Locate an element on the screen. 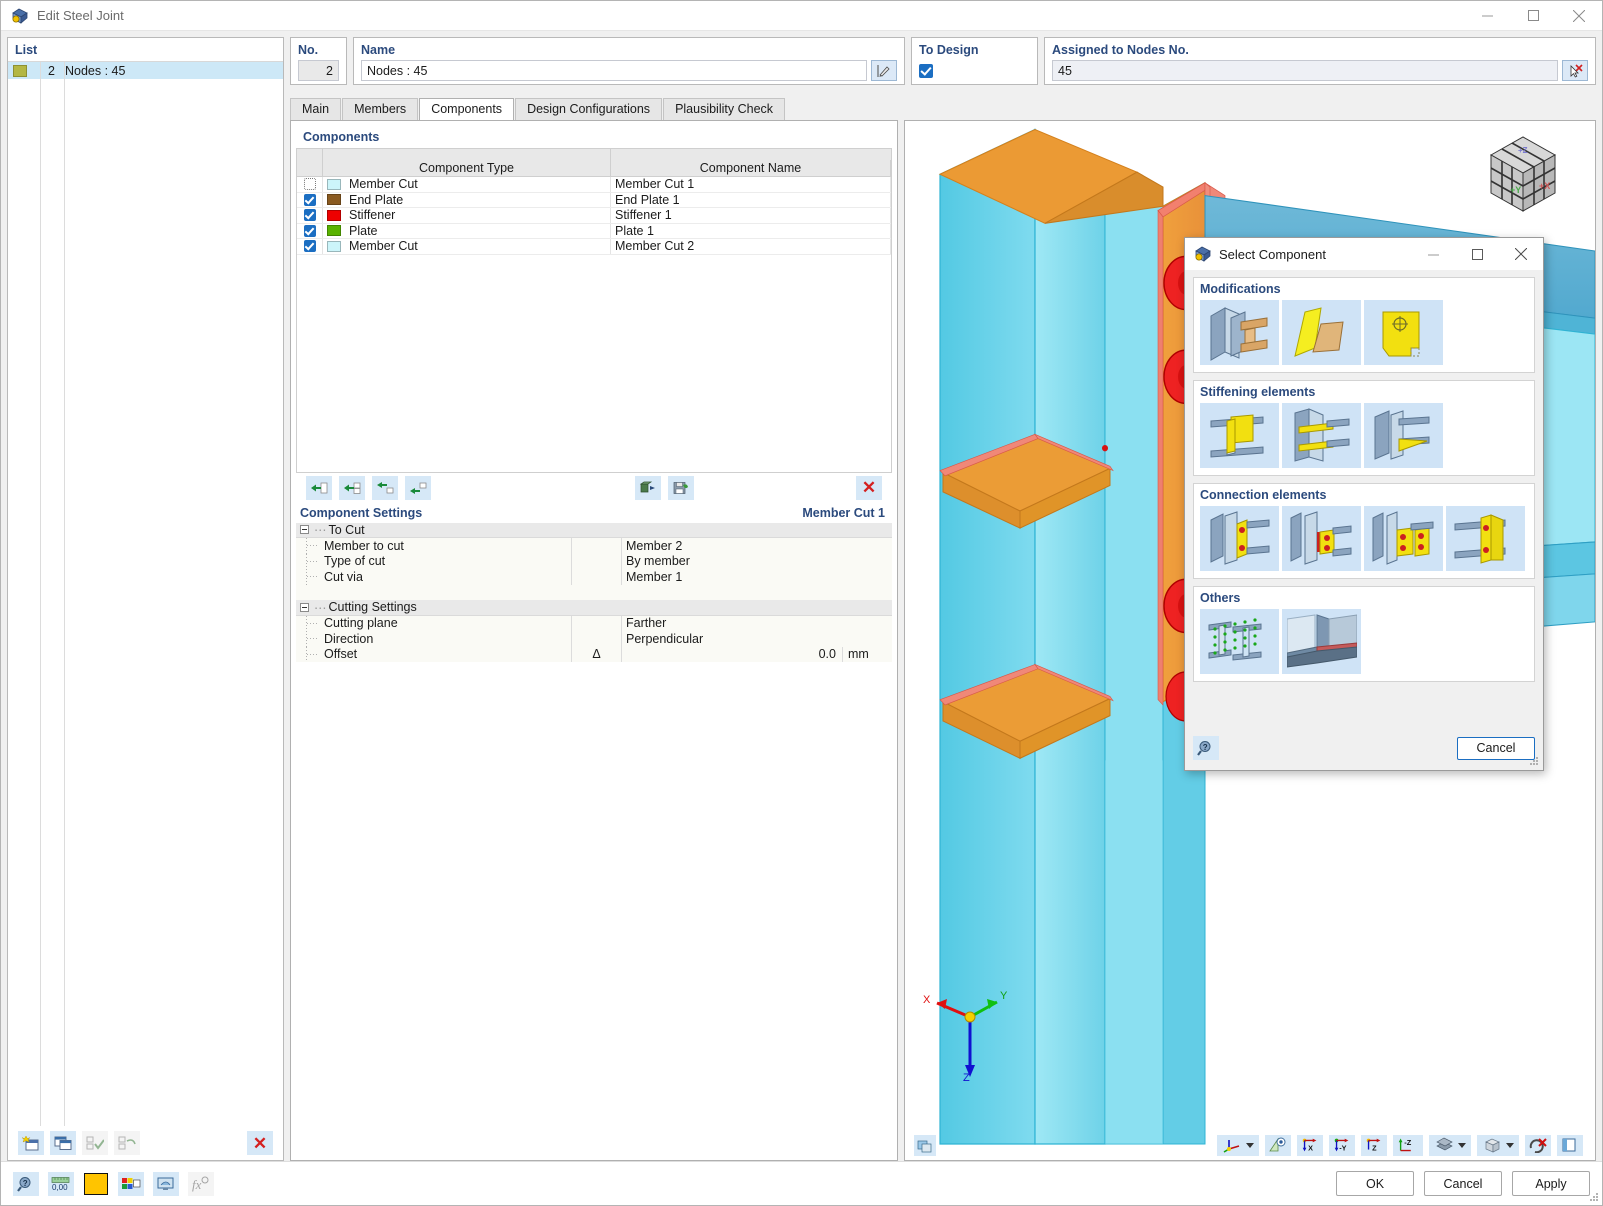 The width and height of the screenshot is (1603, 1206). property-value: Perpendicular is located at coordinates (757, 639).